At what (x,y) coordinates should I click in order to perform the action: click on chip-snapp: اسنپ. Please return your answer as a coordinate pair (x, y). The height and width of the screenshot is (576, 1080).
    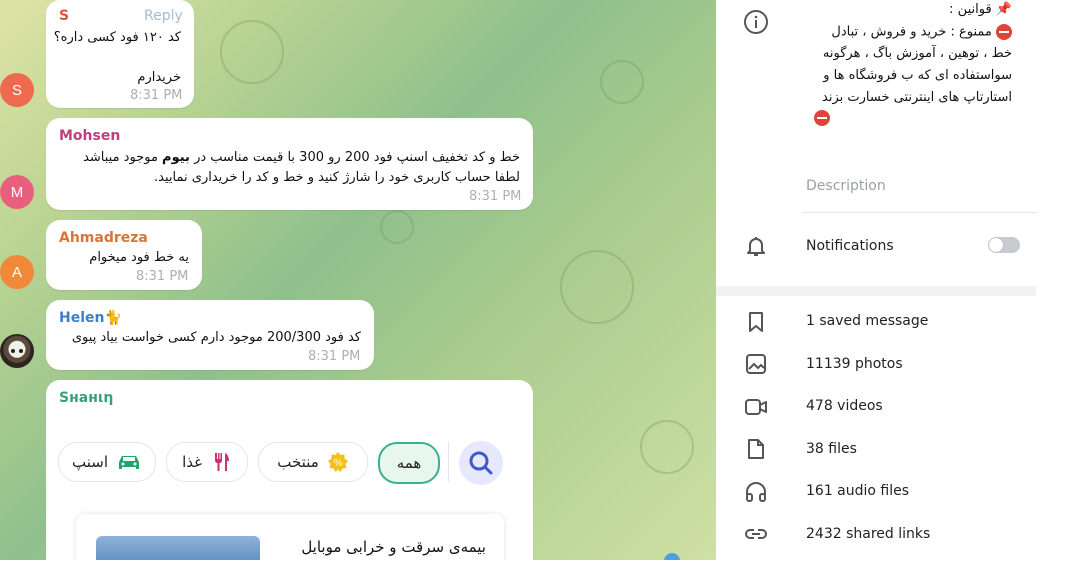
    Looking at the image, I should click on (107, 462).